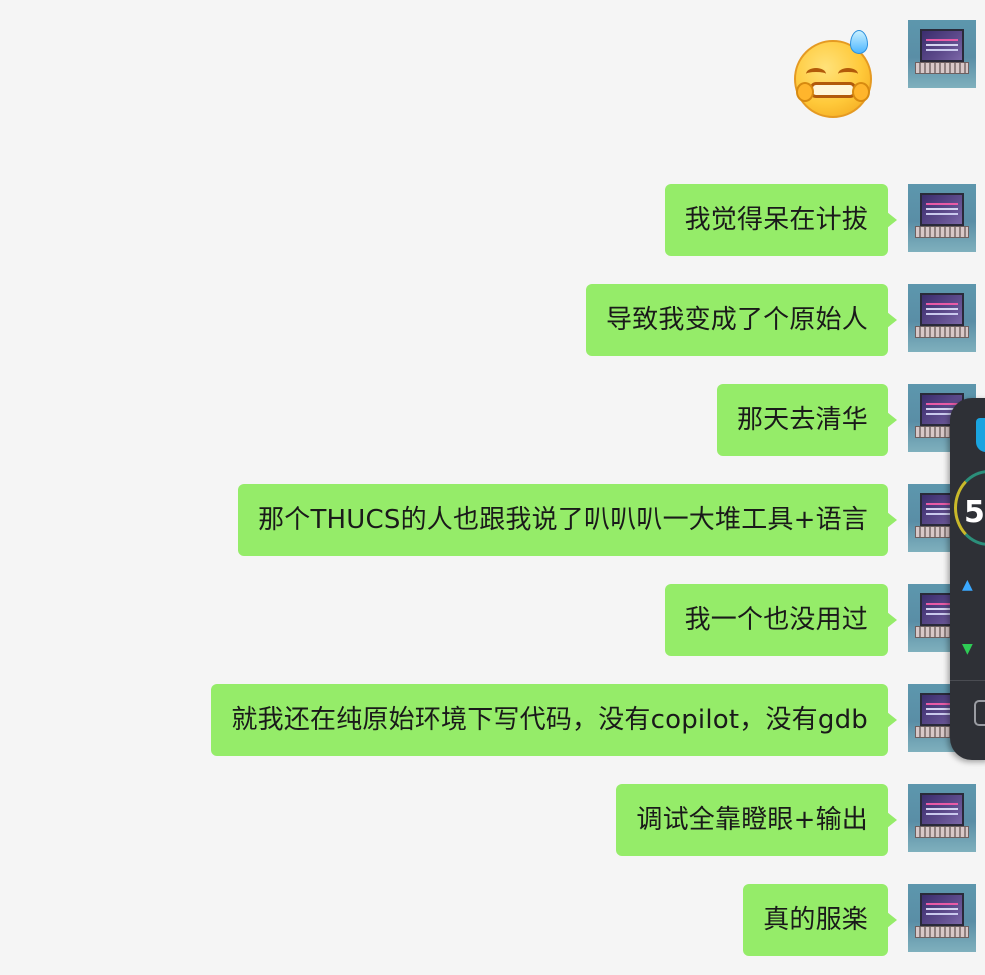 The height and width of the screenshot is (975, 985). Describe the element at coordinates (967, 649) in the screenshot. I see `down-arrow-icon: ▼` at that location.